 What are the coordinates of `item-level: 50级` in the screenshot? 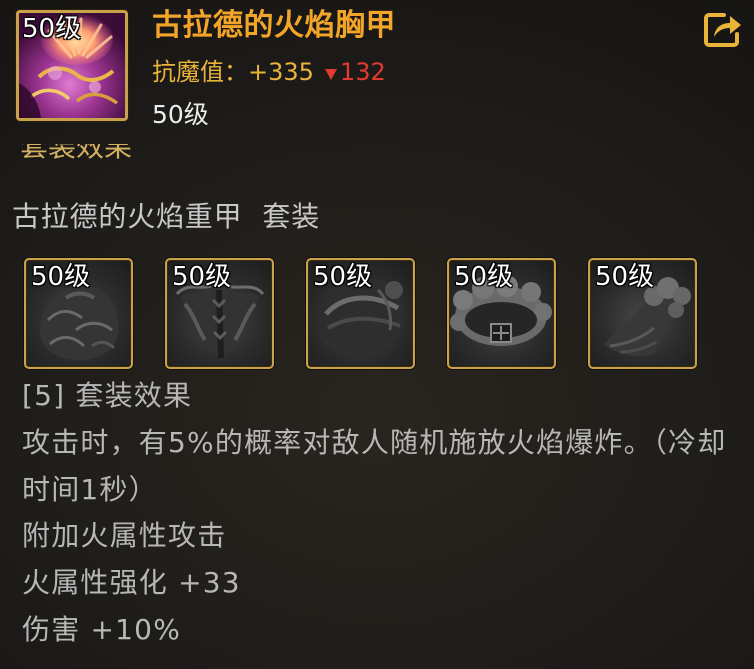 It's located at (180, 114).